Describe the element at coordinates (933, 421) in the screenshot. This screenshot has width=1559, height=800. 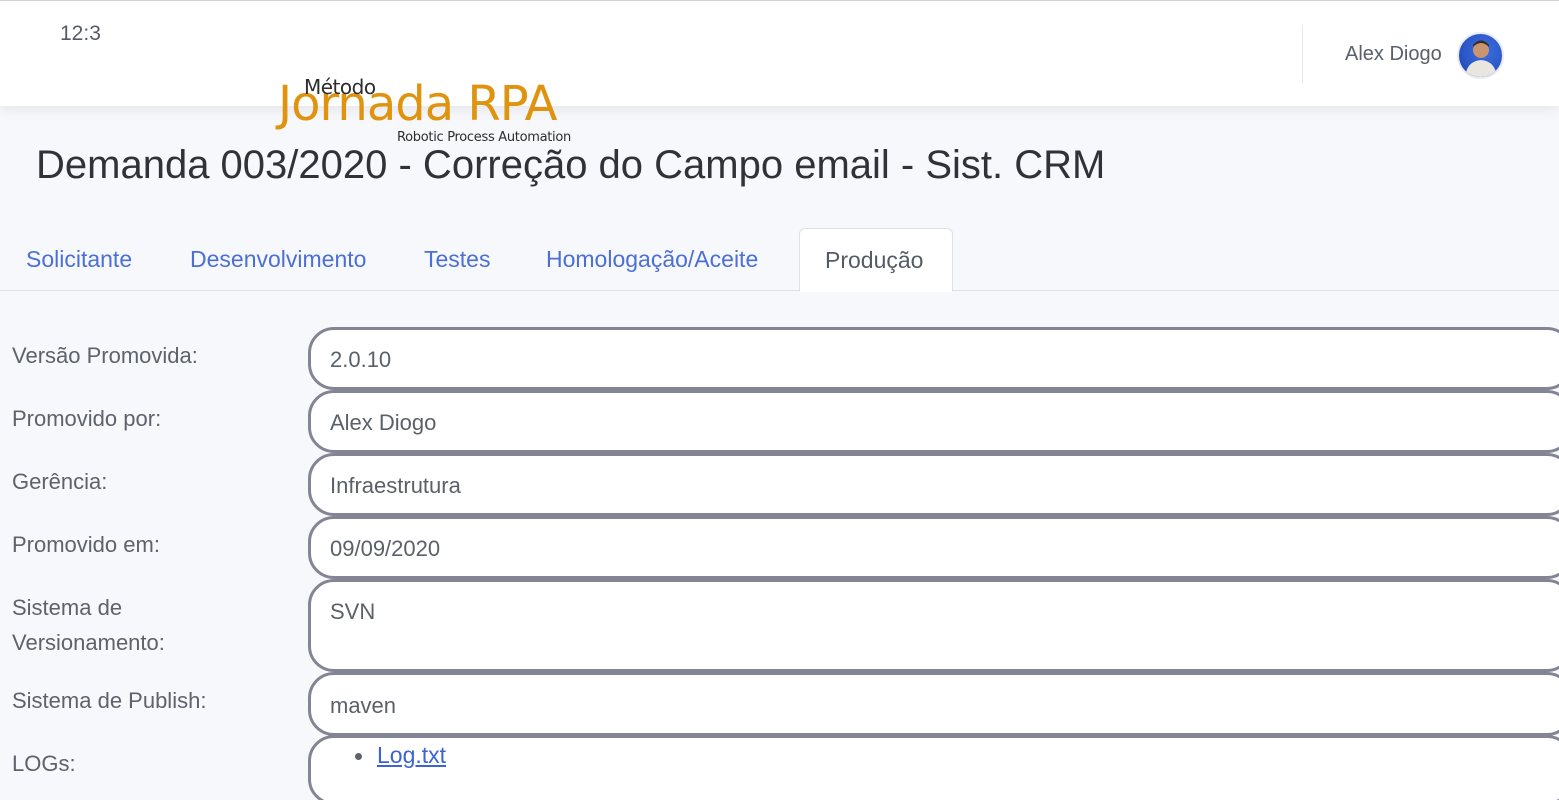
I see `promovido-por-field: Alex Diogo` at that location.